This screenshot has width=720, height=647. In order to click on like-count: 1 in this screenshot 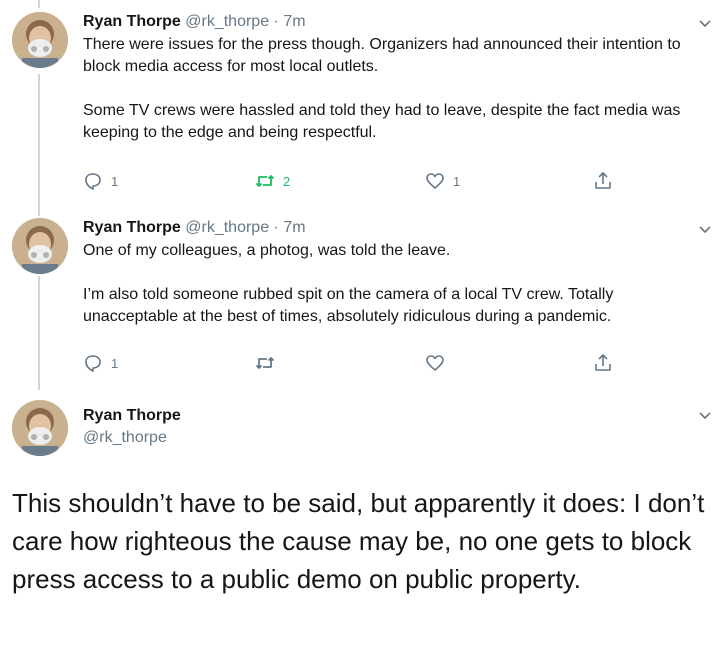, I will do `click(457, 181)`.